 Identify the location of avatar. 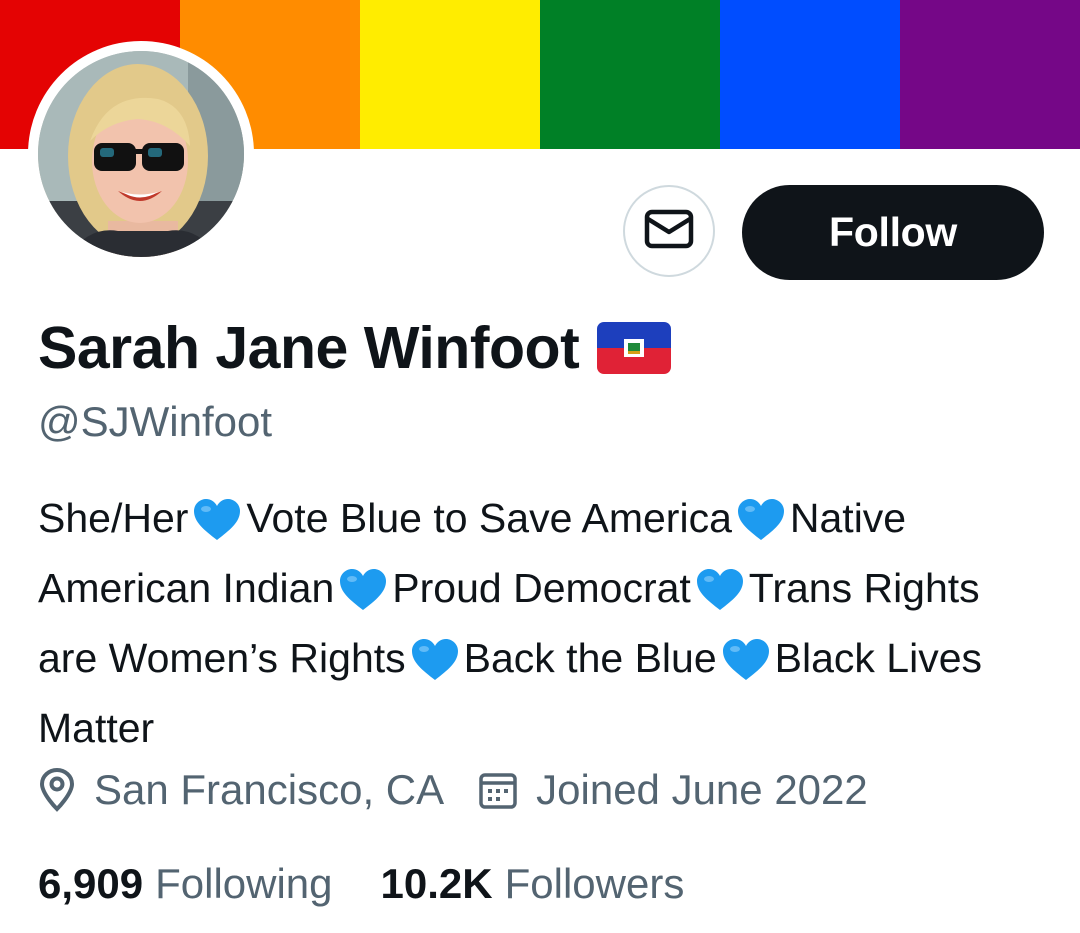
(141, 154).